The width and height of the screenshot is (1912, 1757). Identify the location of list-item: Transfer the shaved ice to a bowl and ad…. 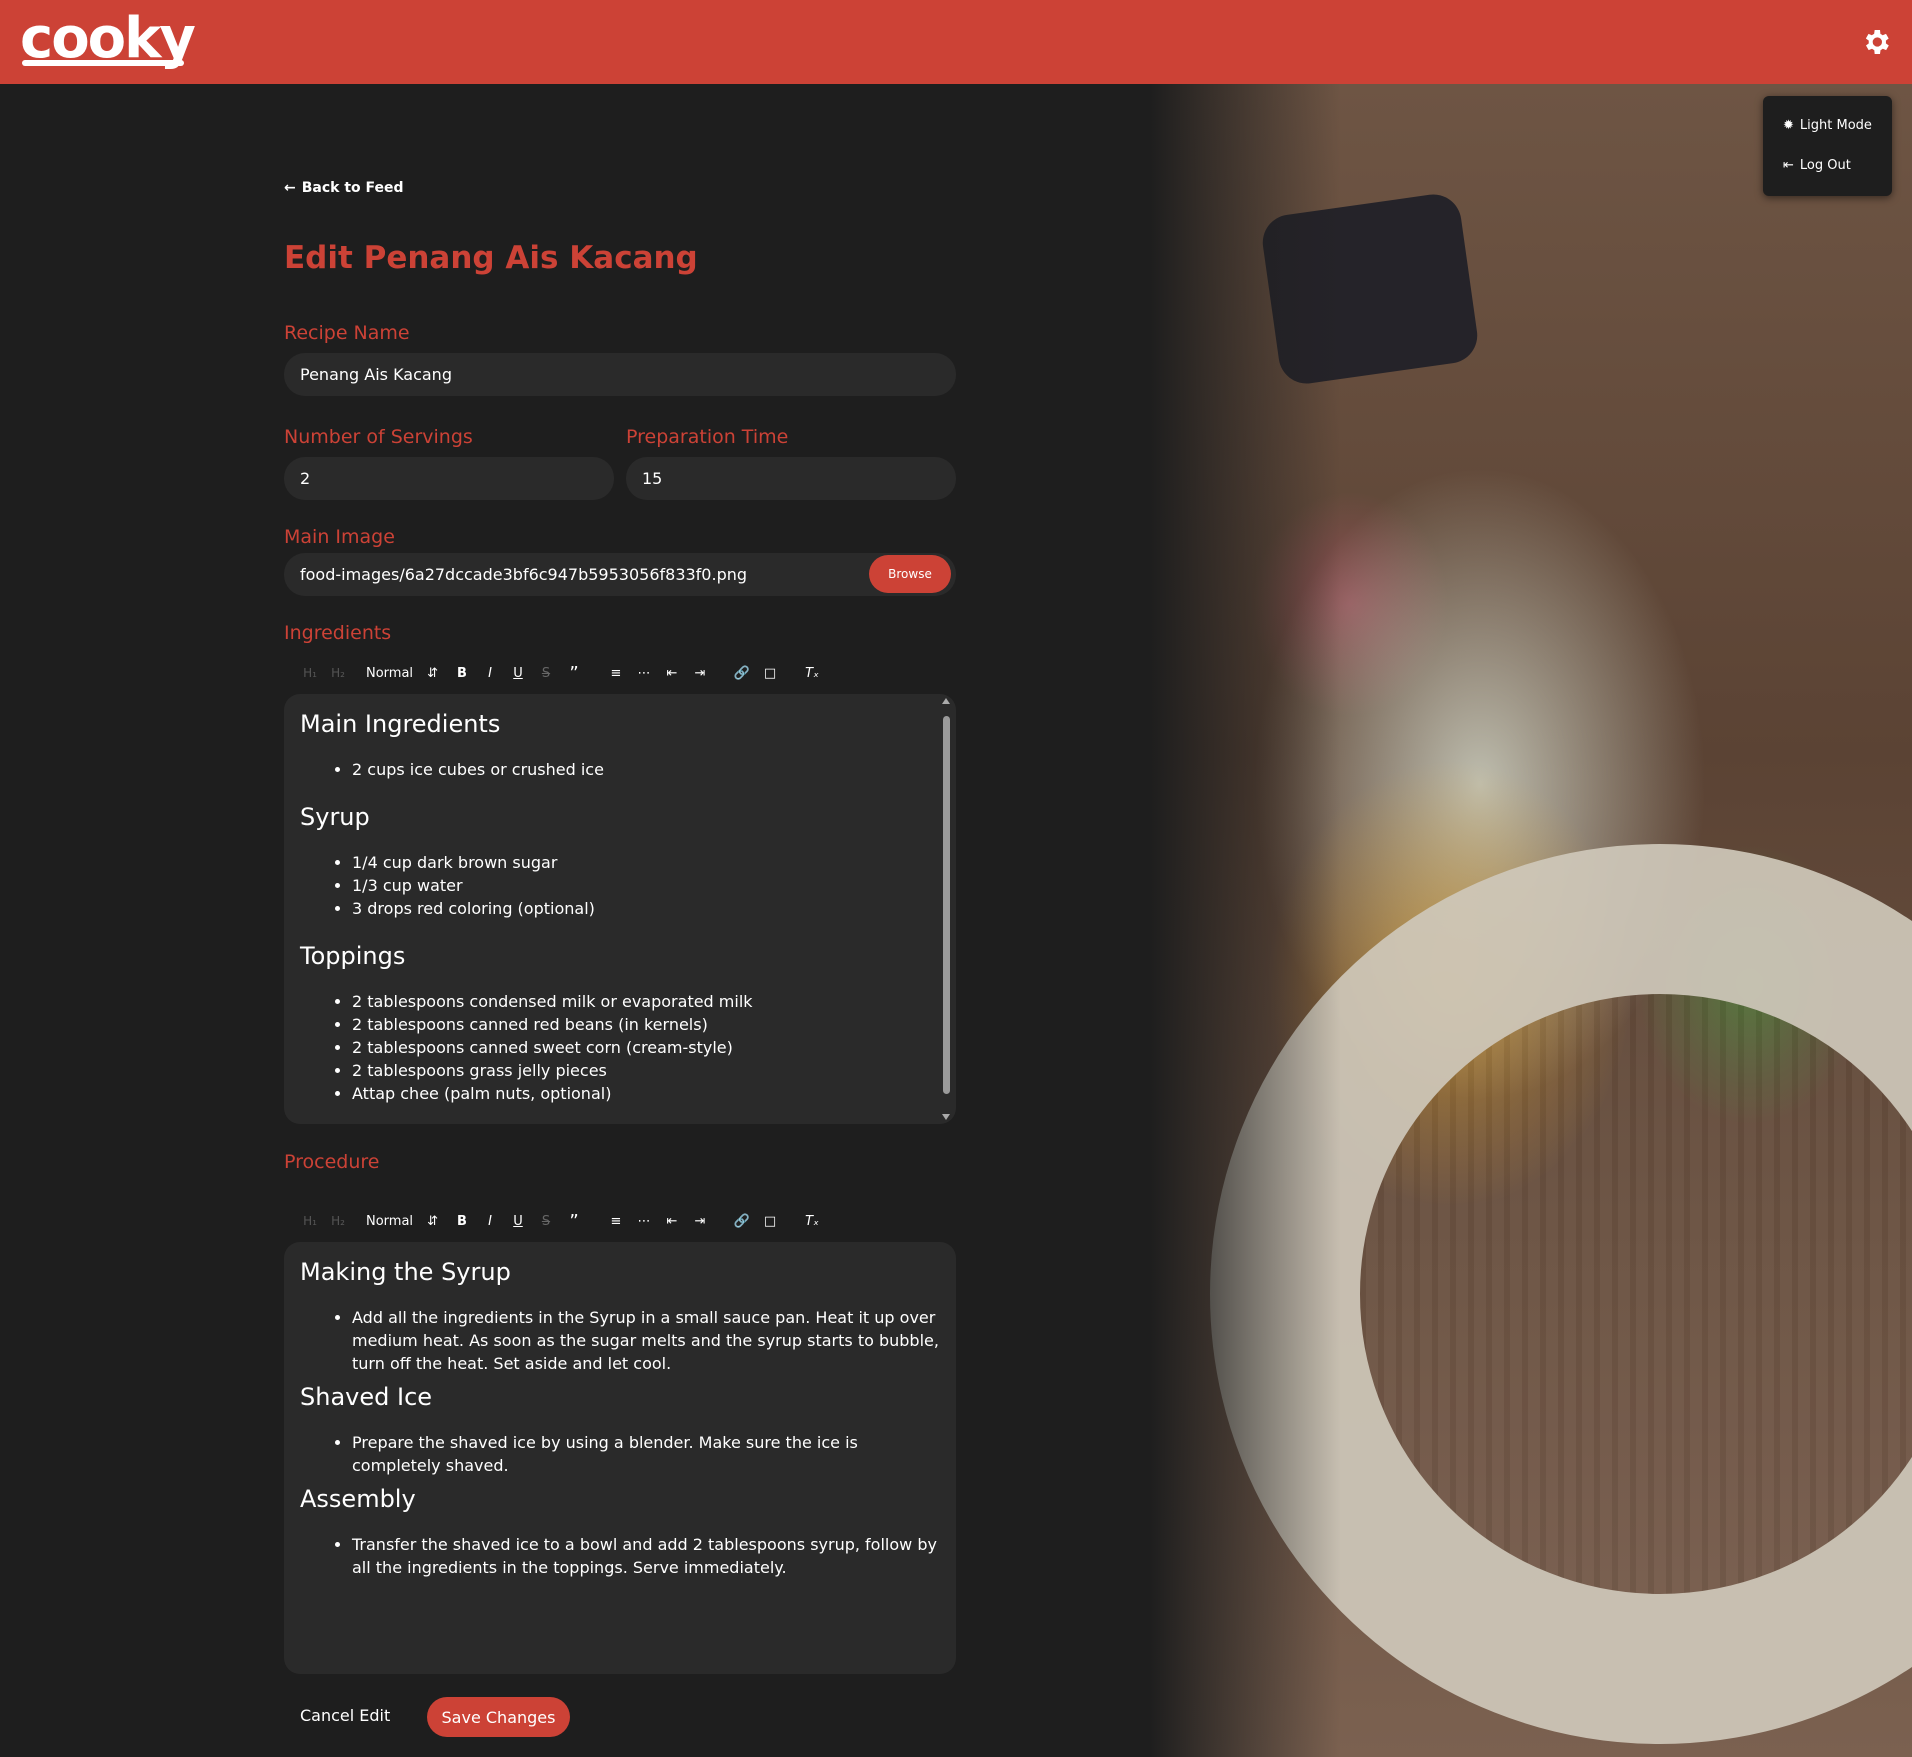
(646, 1556).